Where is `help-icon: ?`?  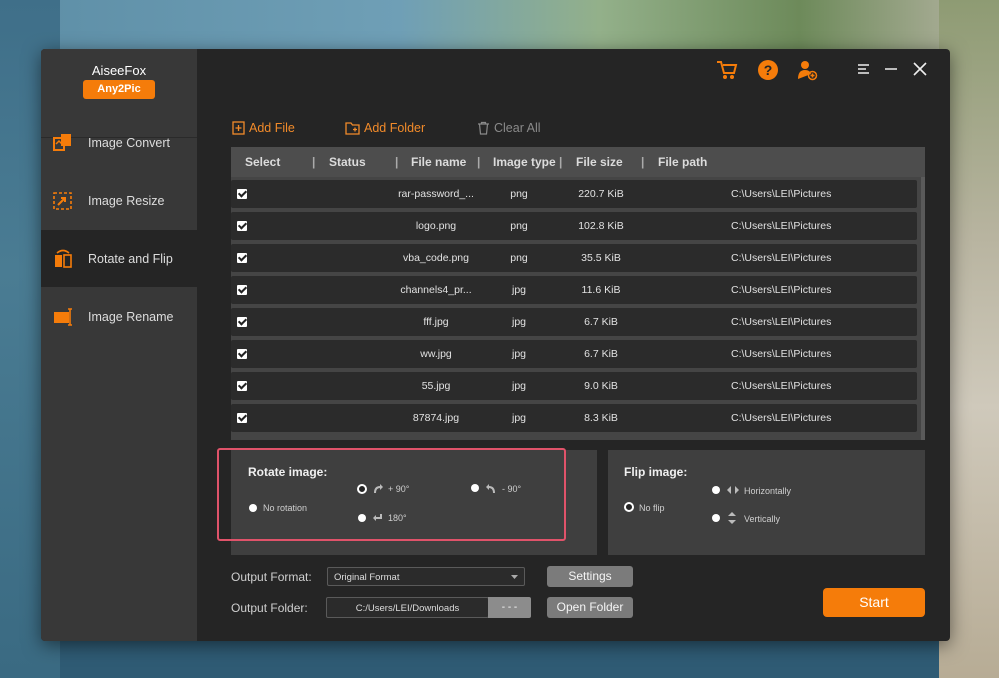 help-icon: ? is located at coordinates (768, 70).